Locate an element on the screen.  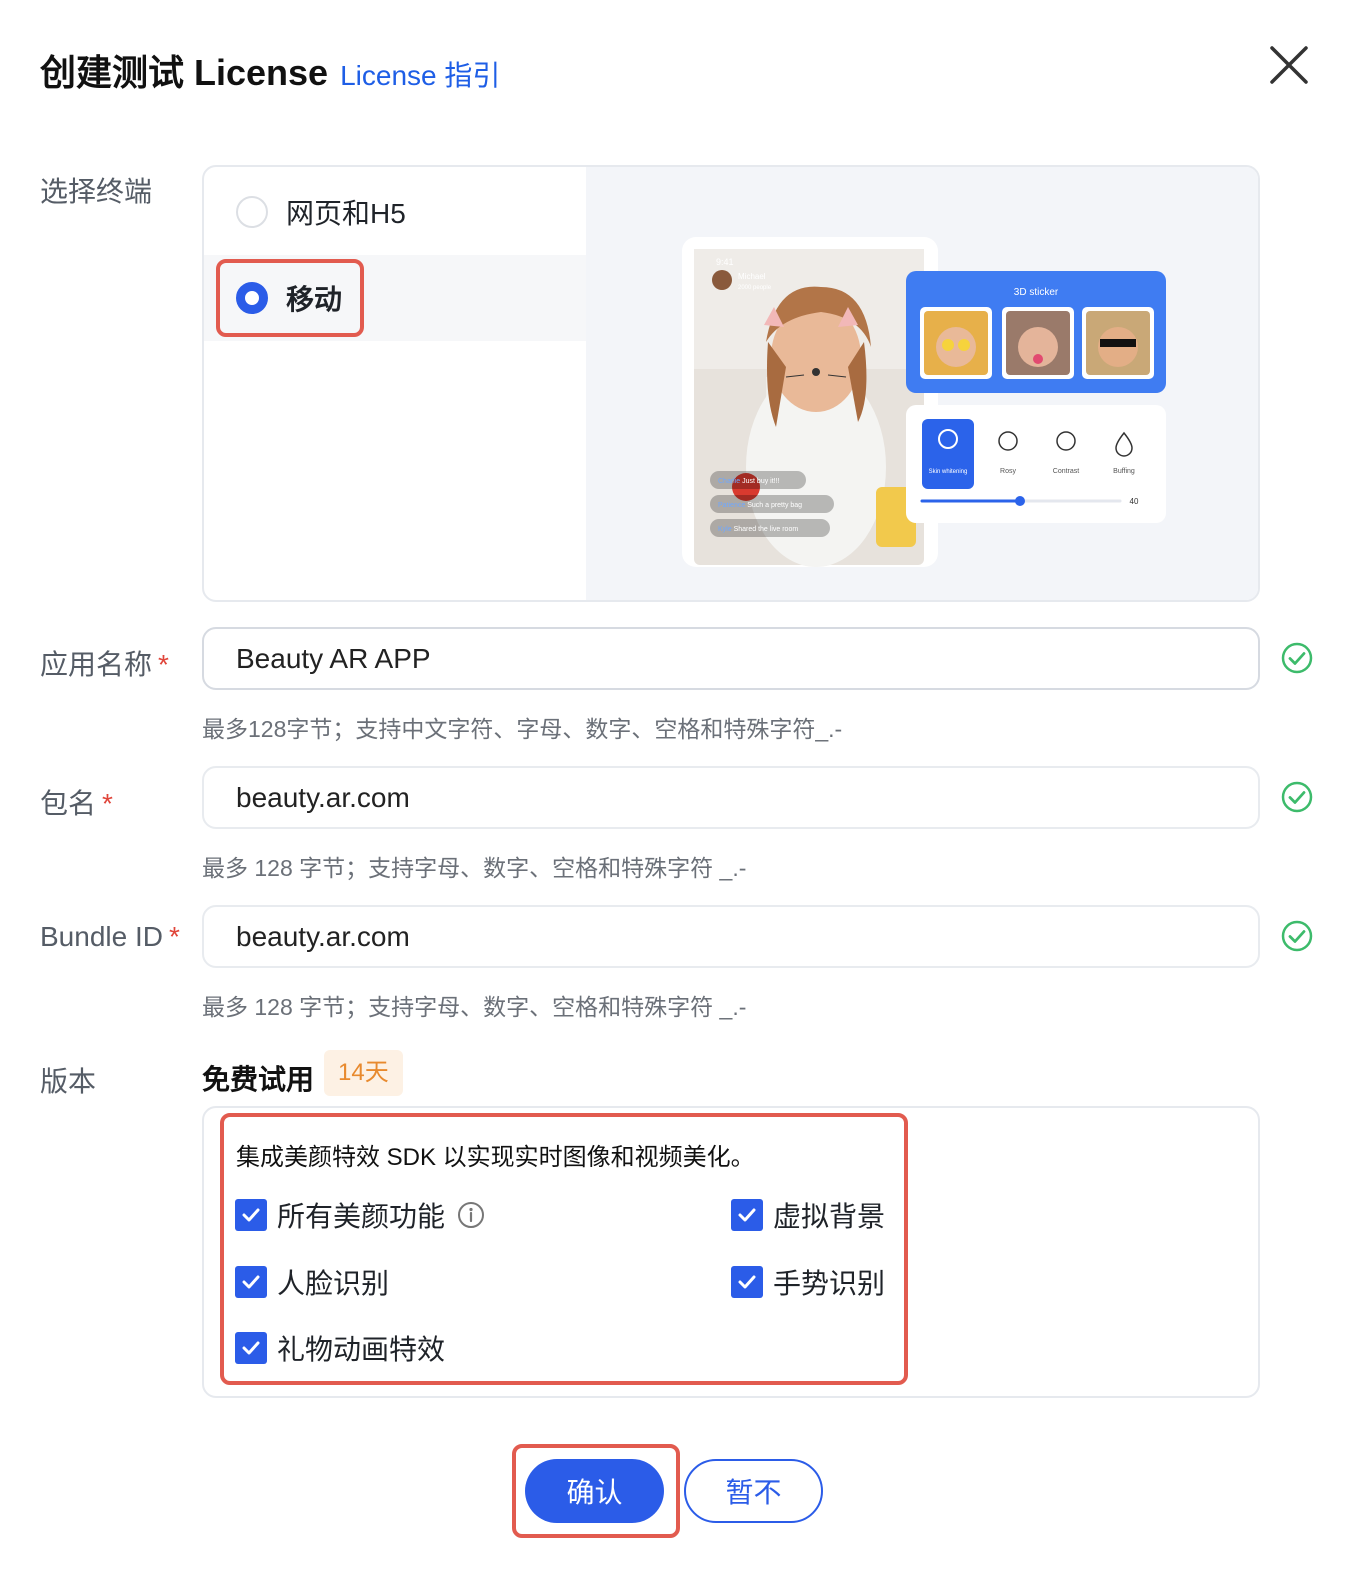
beauty-tool-2: Rosy is located at coordinates (1008, 471).